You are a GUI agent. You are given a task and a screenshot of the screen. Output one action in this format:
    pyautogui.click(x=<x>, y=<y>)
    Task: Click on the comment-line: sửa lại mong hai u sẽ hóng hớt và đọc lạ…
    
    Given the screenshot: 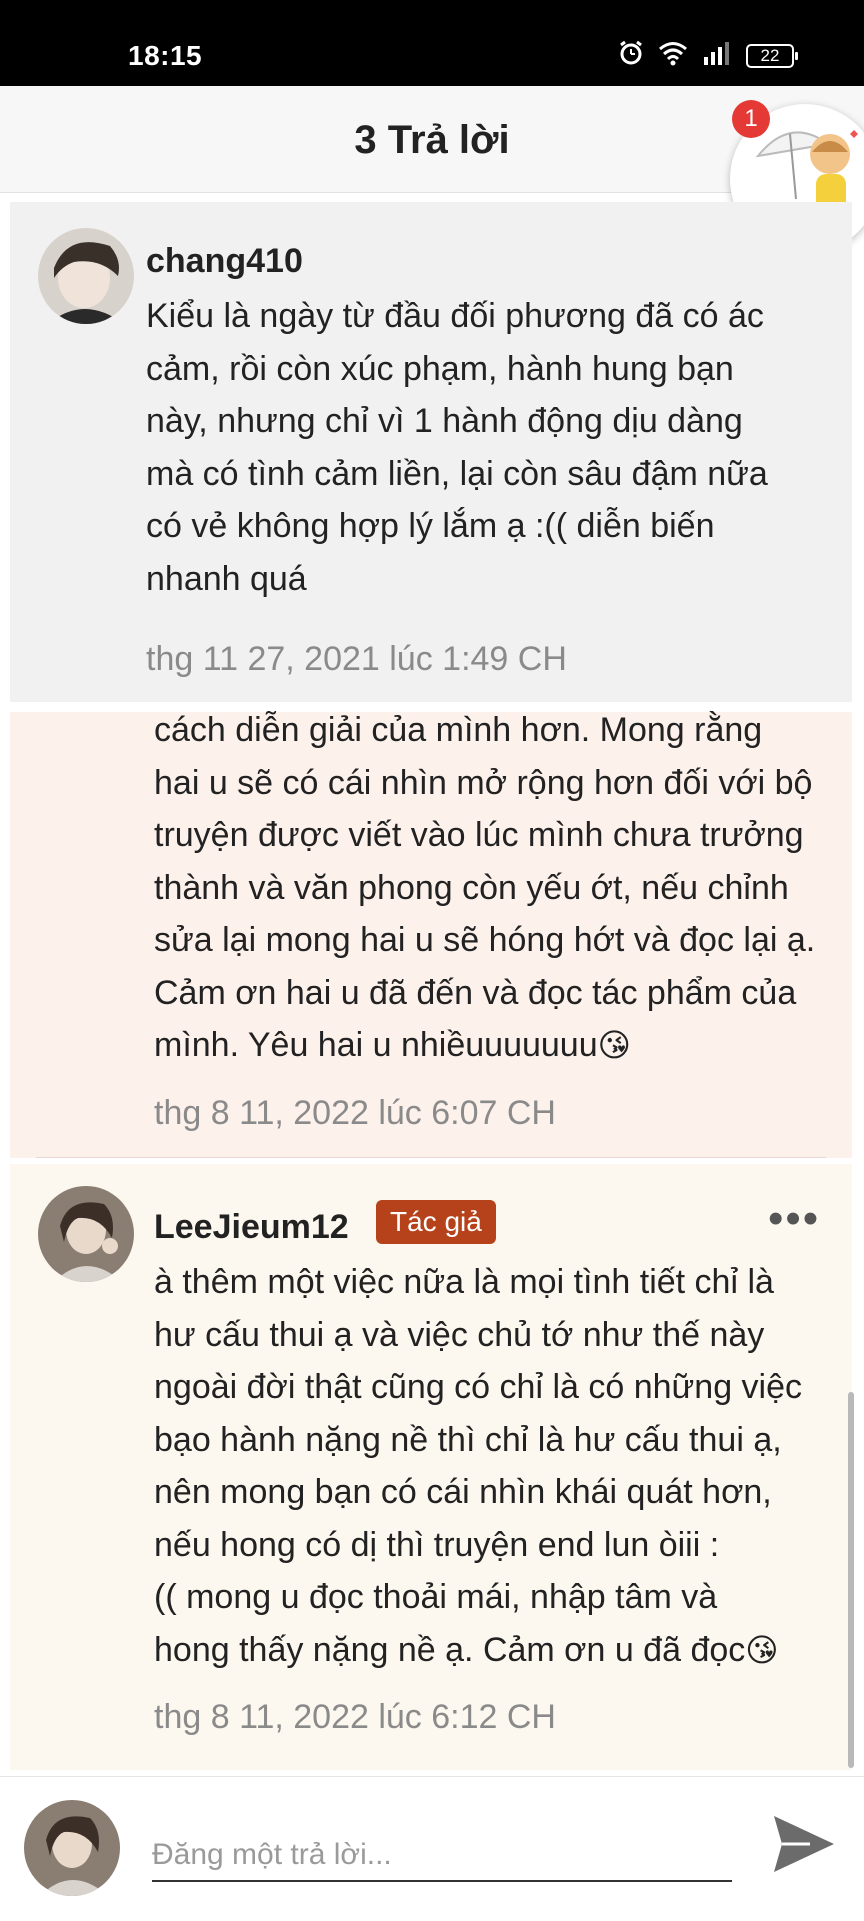 What is the action you would take?
    pyautogui.click(x=485, y=940)
    